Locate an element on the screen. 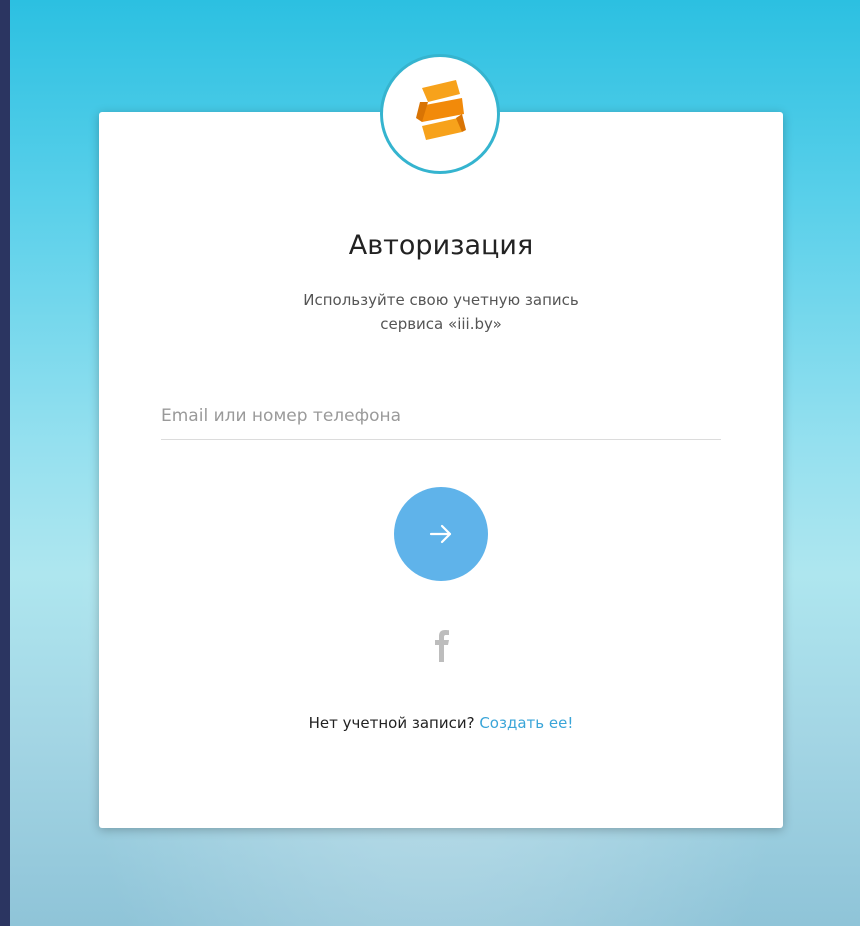 This screenshot has width=860, height=926. signup-prompt: Нет учетной записи? Создать ее! is located at coordinates (441, 723).